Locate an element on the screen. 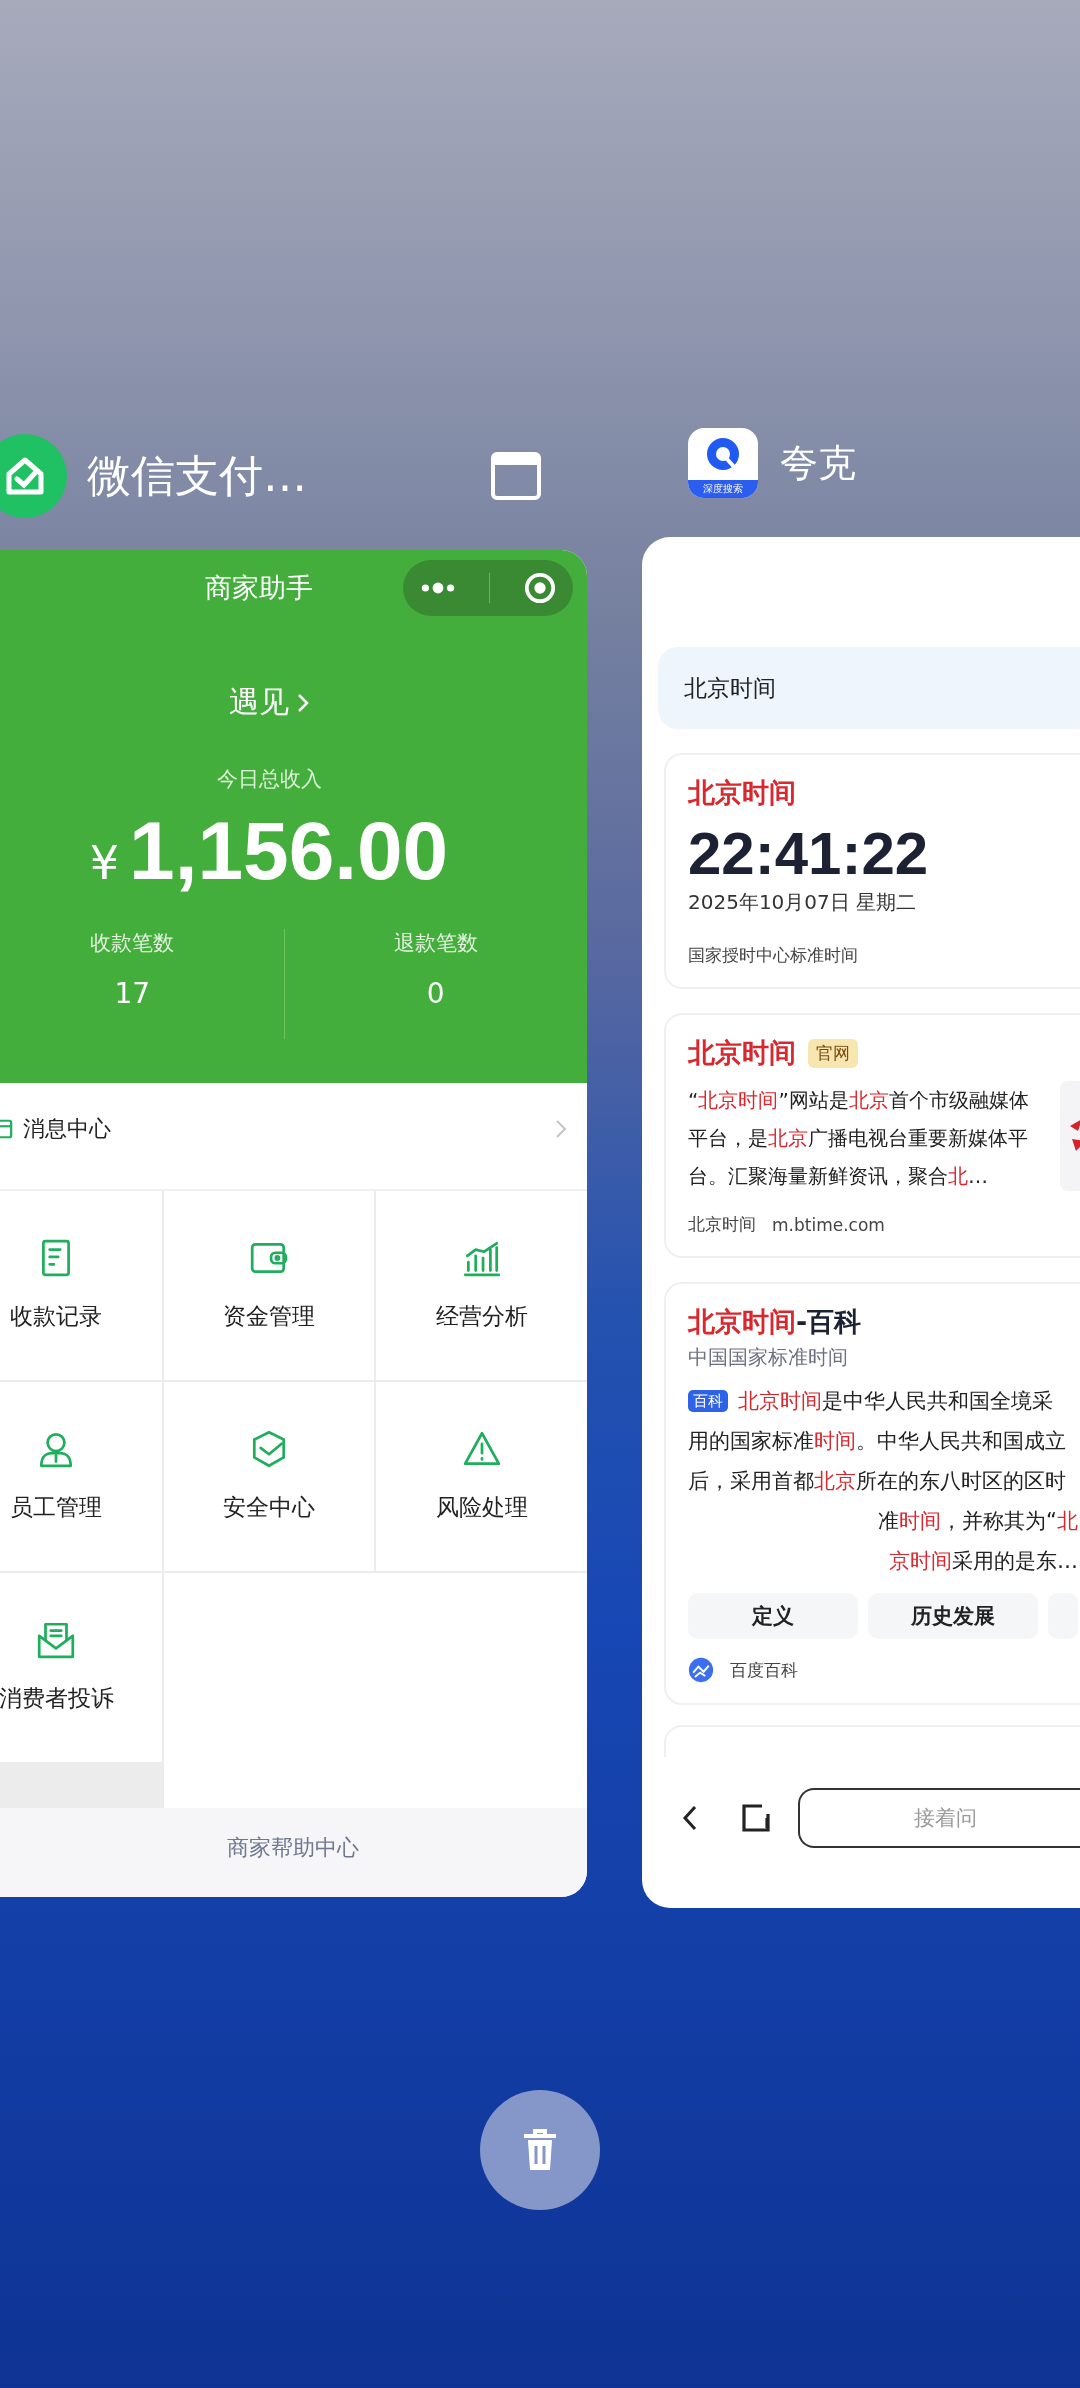 Image resolution: width=1080 pixels, height=2388 pixels. source-name: 北京时间 is located at coordinates (722, 1224).